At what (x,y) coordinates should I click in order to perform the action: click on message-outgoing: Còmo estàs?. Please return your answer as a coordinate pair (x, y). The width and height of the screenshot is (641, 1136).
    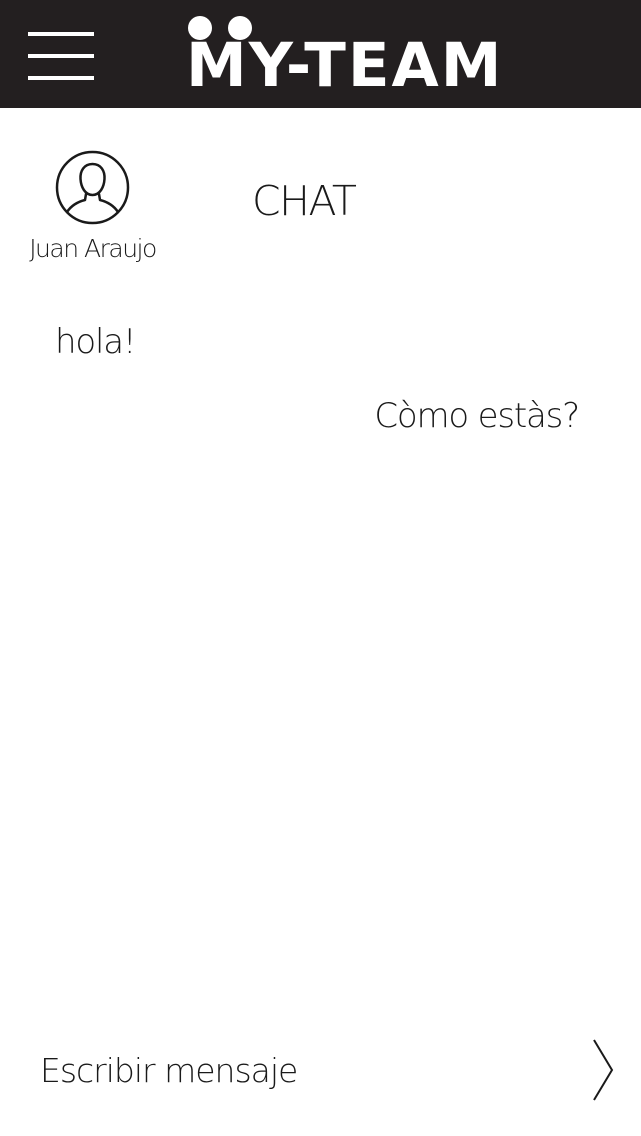
    Looking at the image, I should click on (477, 416).